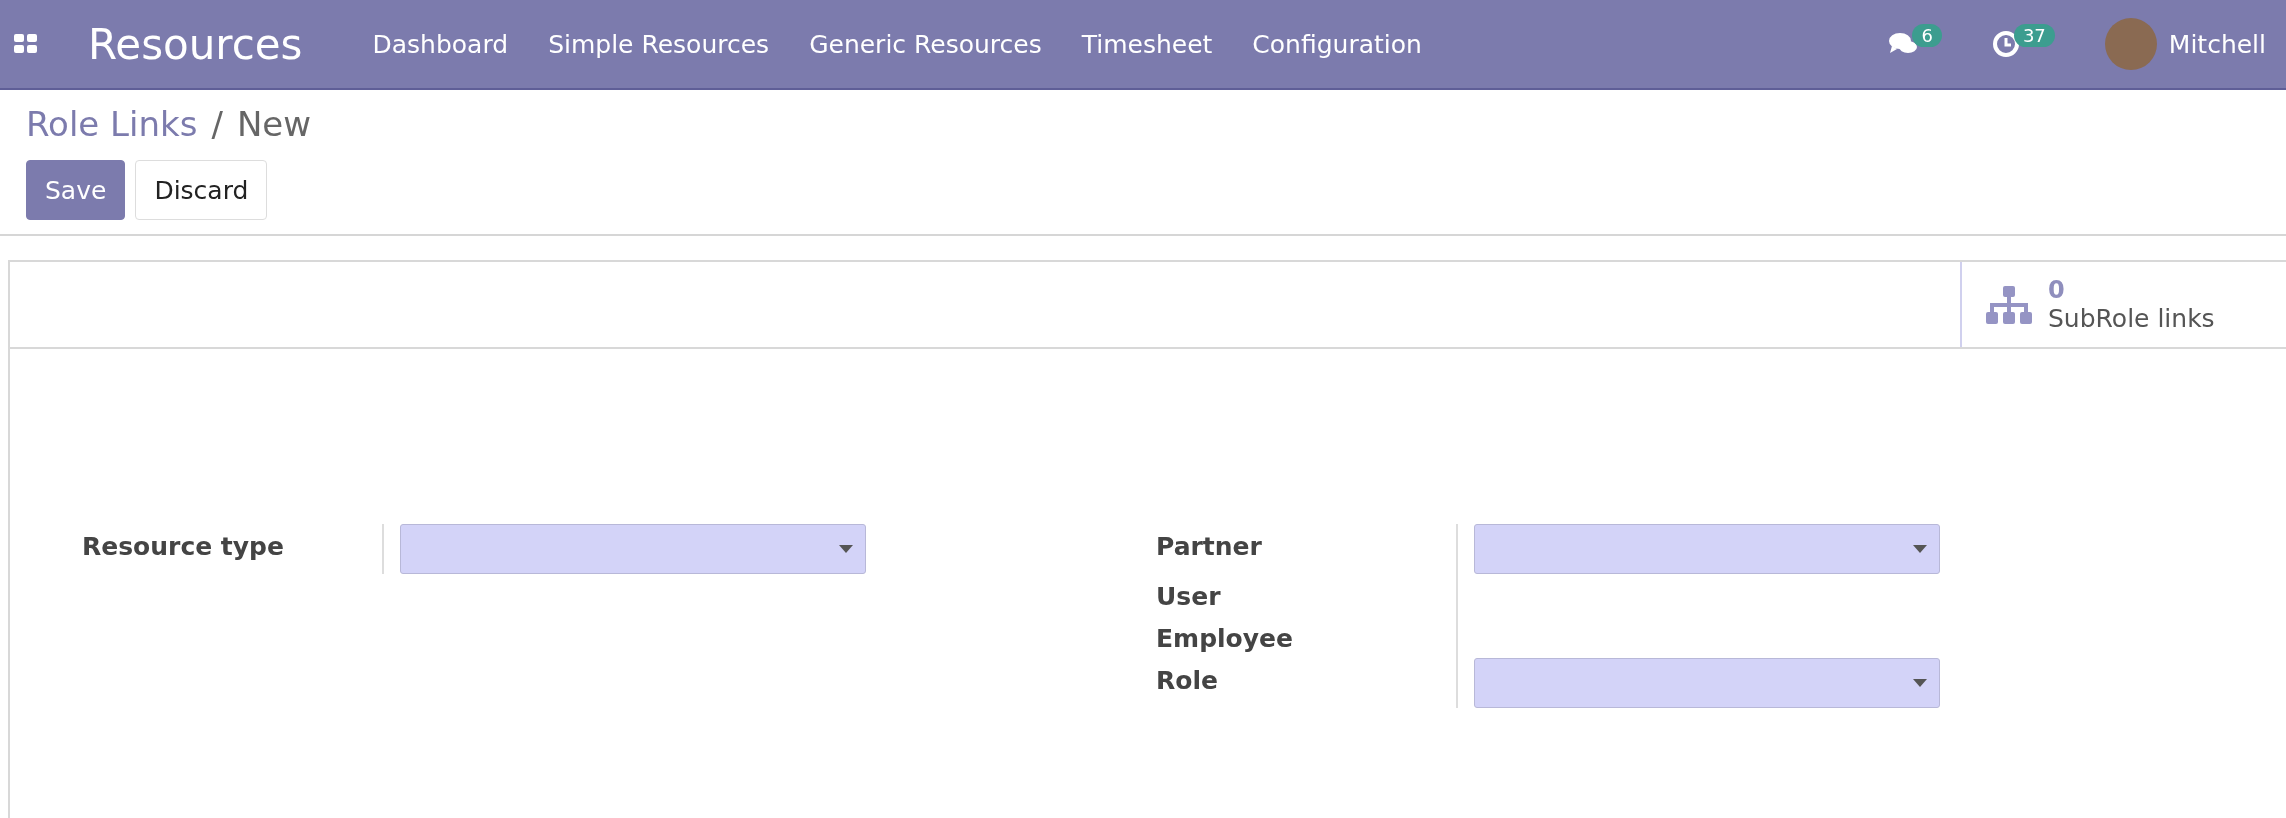  Describe the element at coordinates (925, 44) in the screenshot. I see `menu-item: Generic Resources` at that location.